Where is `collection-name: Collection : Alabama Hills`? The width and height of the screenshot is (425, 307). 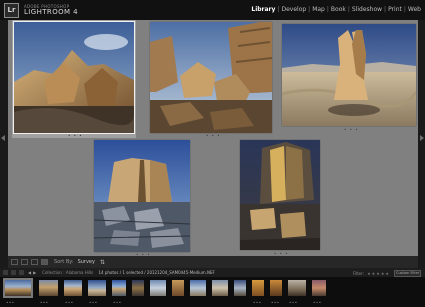 collection-name: Collection : Alabama Hills is located at coordinates (68, 272).